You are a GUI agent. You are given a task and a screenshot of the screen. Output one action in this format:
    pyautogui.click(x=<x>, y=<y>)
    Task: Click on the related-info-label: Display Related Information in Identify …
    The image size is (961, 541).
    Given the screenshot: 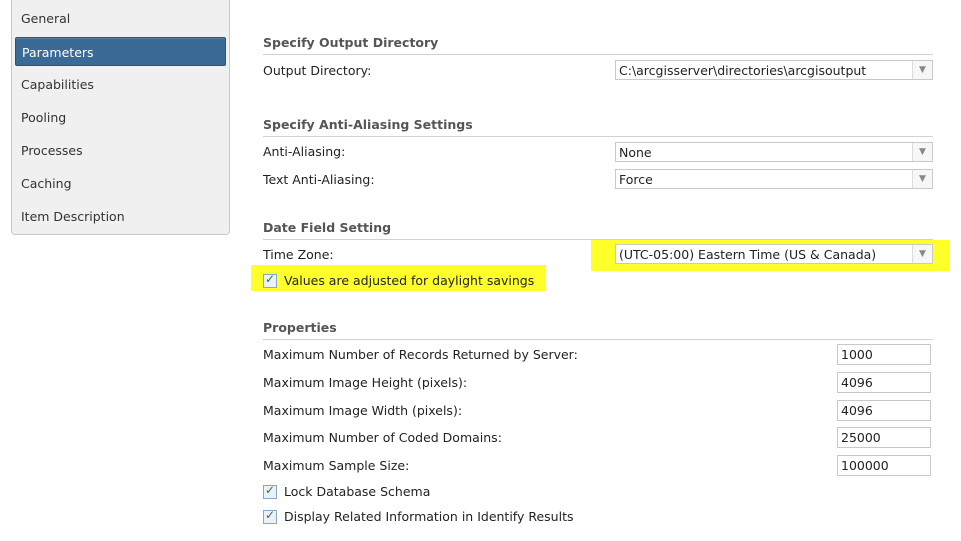 What is the action you would take?
    pyautogui.click(x=429, y=516)
    